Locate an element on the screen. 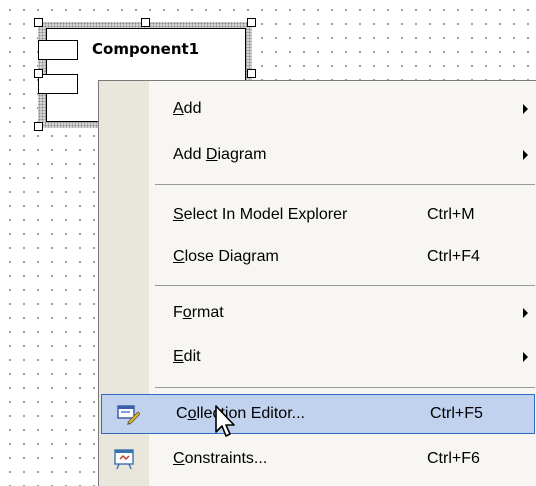  menu-item-constraints: Constraints... Ctrl+F6 is located at coordinates (317, 459).